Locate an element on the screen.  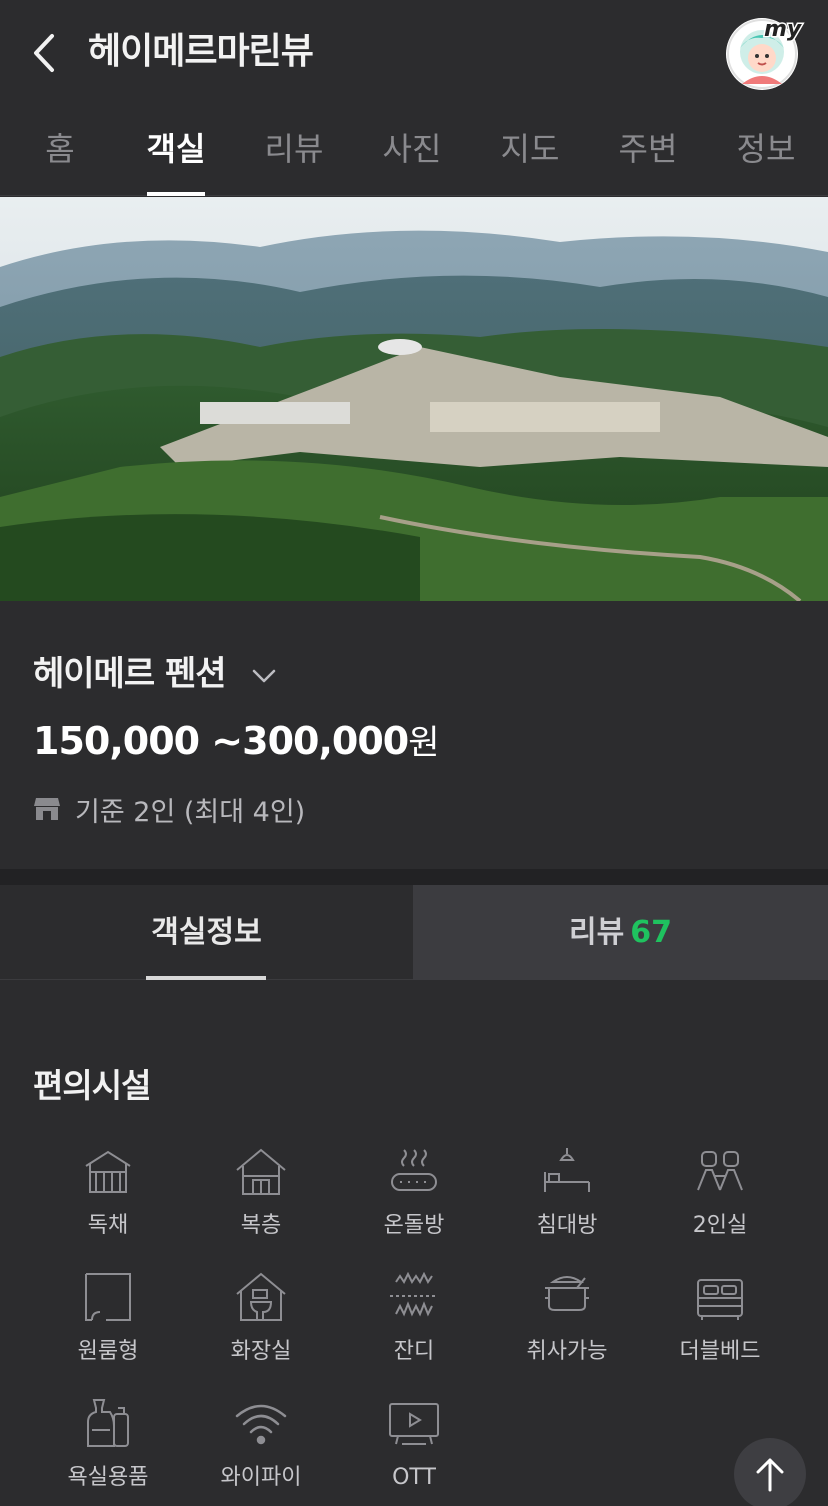
tab-room-info: 객실정보 is located at coordinates (206, 932).